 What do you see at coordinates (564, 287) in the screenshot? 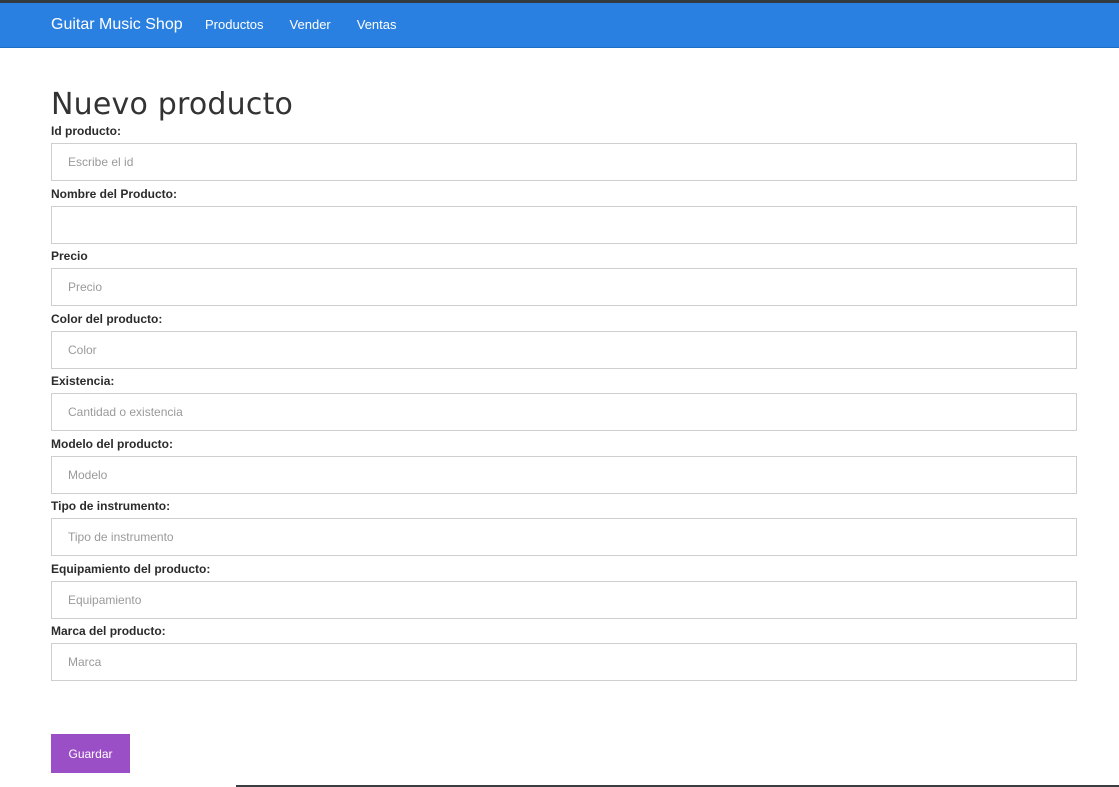
I see `precio-input` at bounding box center [564, 287].